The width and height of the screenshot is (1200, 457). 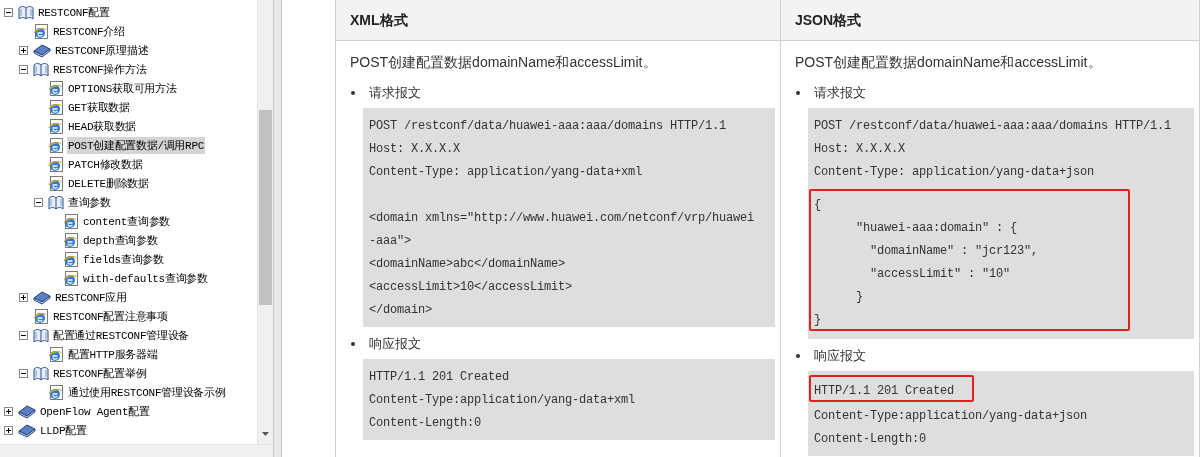 I want to click on tree-item: PATCH修改数据, so click(x=105, y=164).